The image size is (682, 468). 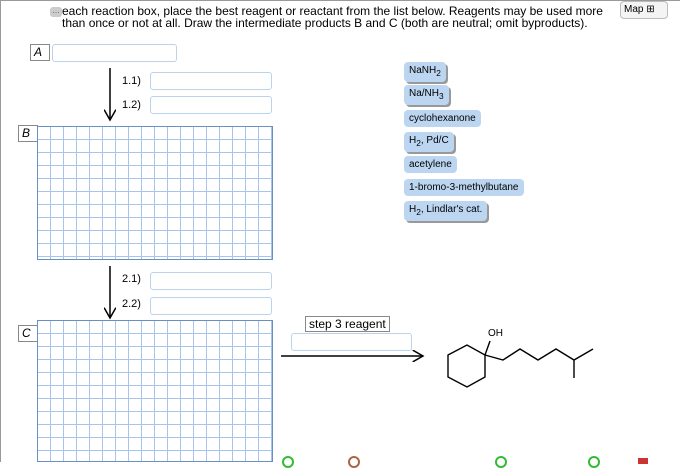 What do you see at coordinates (446, 211) in the screenshot?
I see `reagent-h2-lindlar: H2, Lindlar's cat.` at bounding box center [446, 211].